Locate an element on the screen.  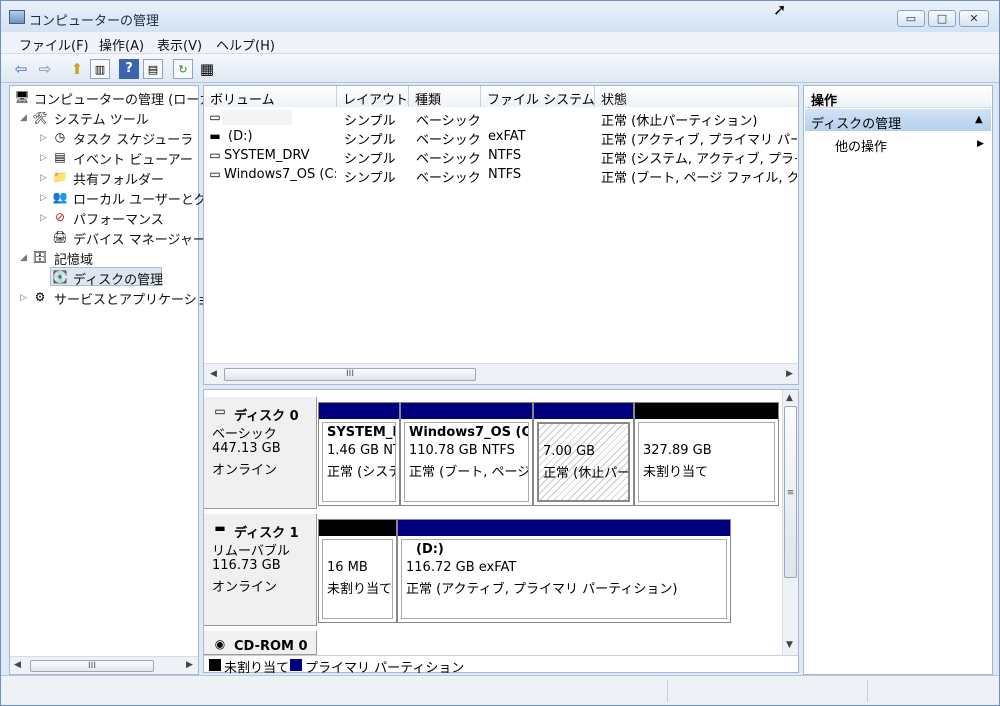
partition-unallocated-disk0: 327.89 GB 未割り当て is located at coordinates (706, 454).